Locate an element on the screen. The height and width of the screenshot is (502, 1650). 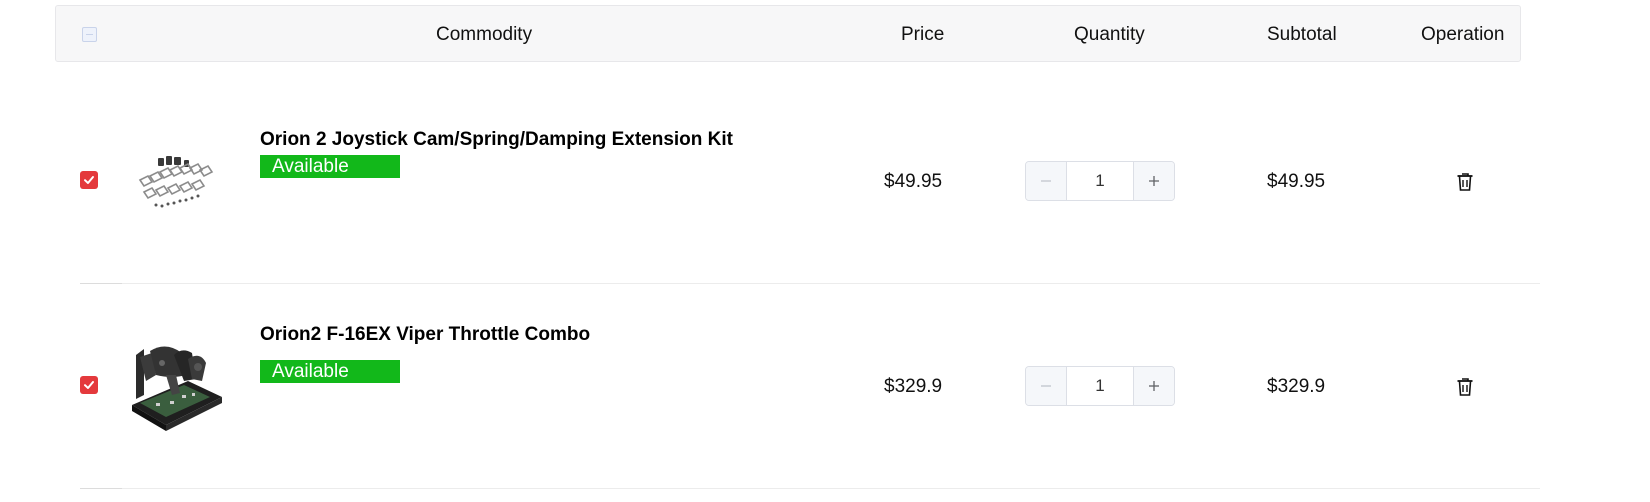
minus-icon is located at coordinates (1046, 386).